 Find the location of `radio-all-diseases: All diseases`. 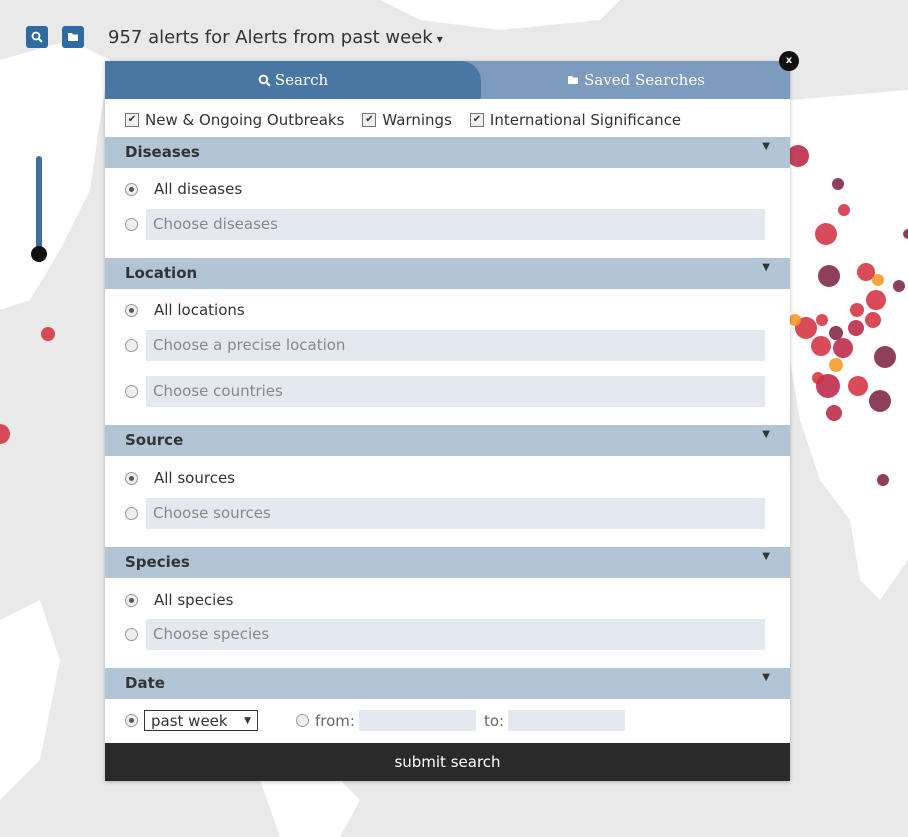

radio-all-diseases: All diseases is located at coordinates (183, 189).